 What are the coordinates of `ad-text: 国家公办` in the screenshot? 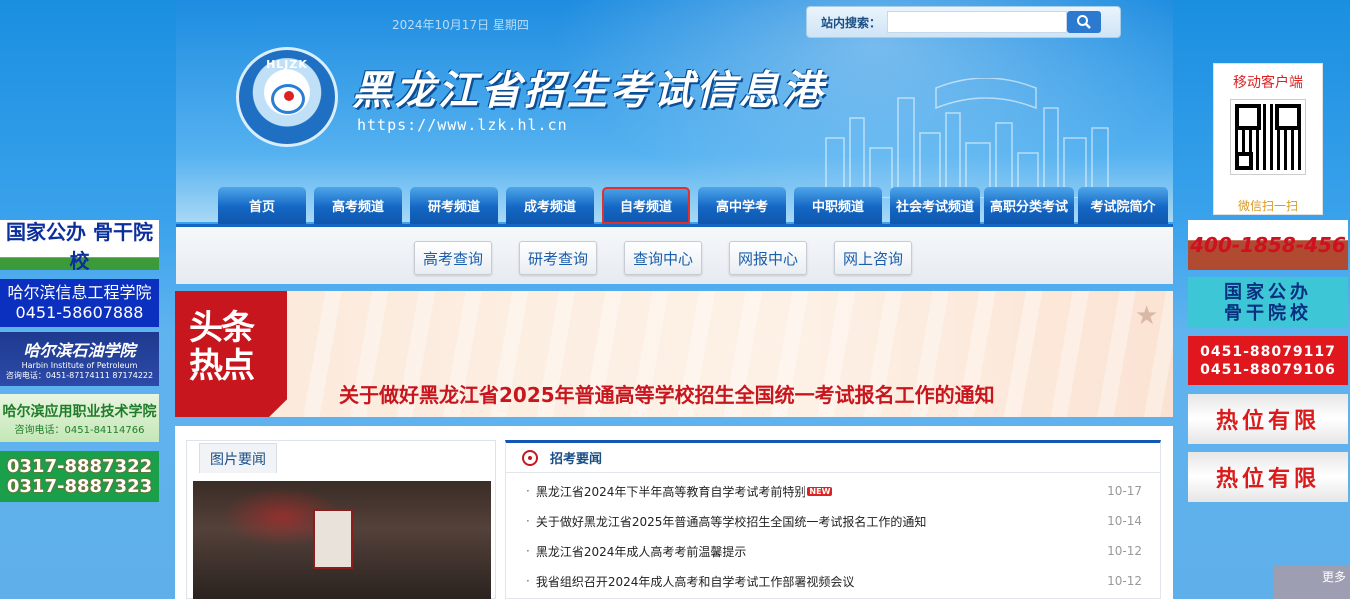 It's located at (1268, 292).